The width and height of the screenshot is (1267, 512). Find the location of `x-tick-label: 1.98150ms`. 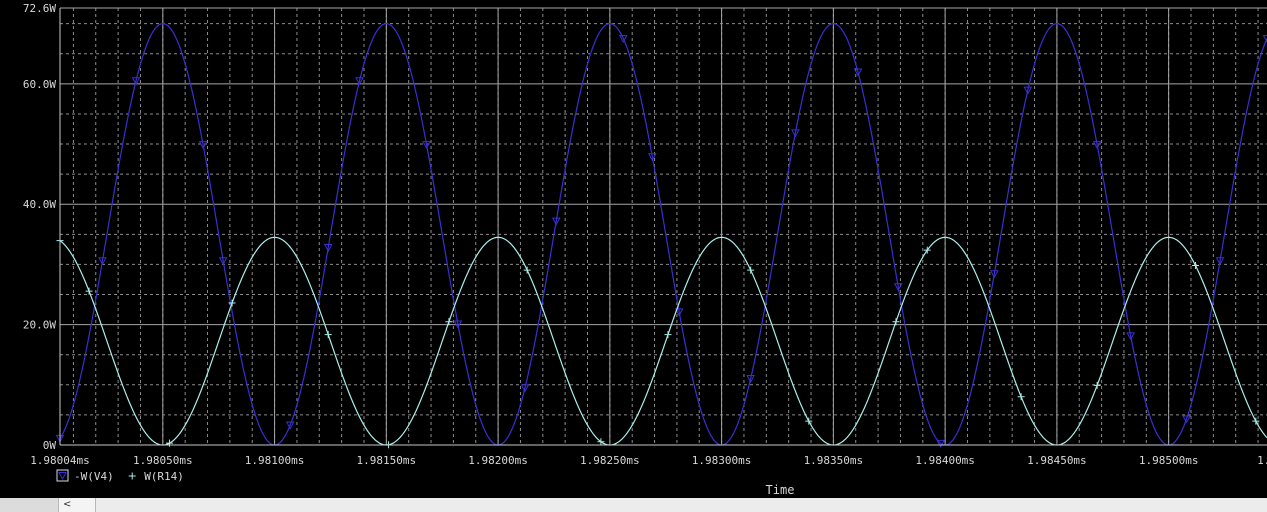

x-tick-label: 1.98150ms is located at coordinates (387, 460).